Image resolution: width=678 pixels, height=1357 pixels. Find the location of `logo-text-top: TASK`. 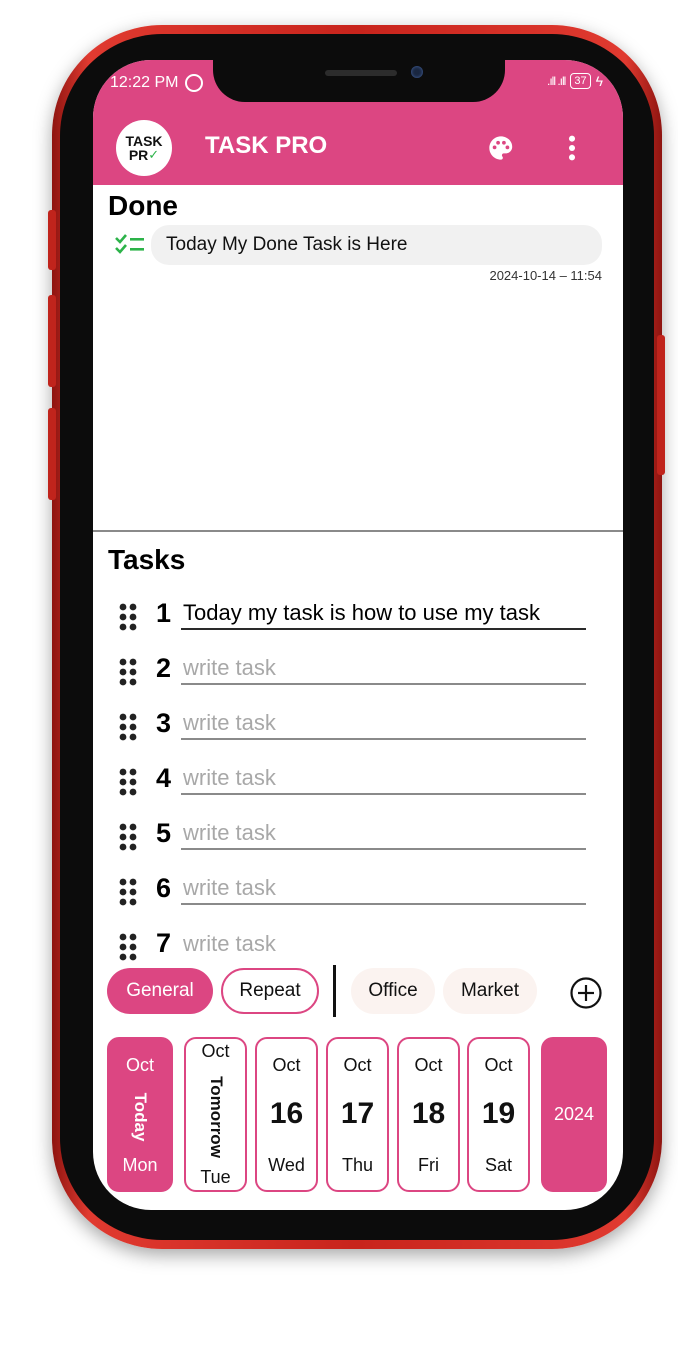

logo-text-top: TASK is located at coordinates (144, 141).